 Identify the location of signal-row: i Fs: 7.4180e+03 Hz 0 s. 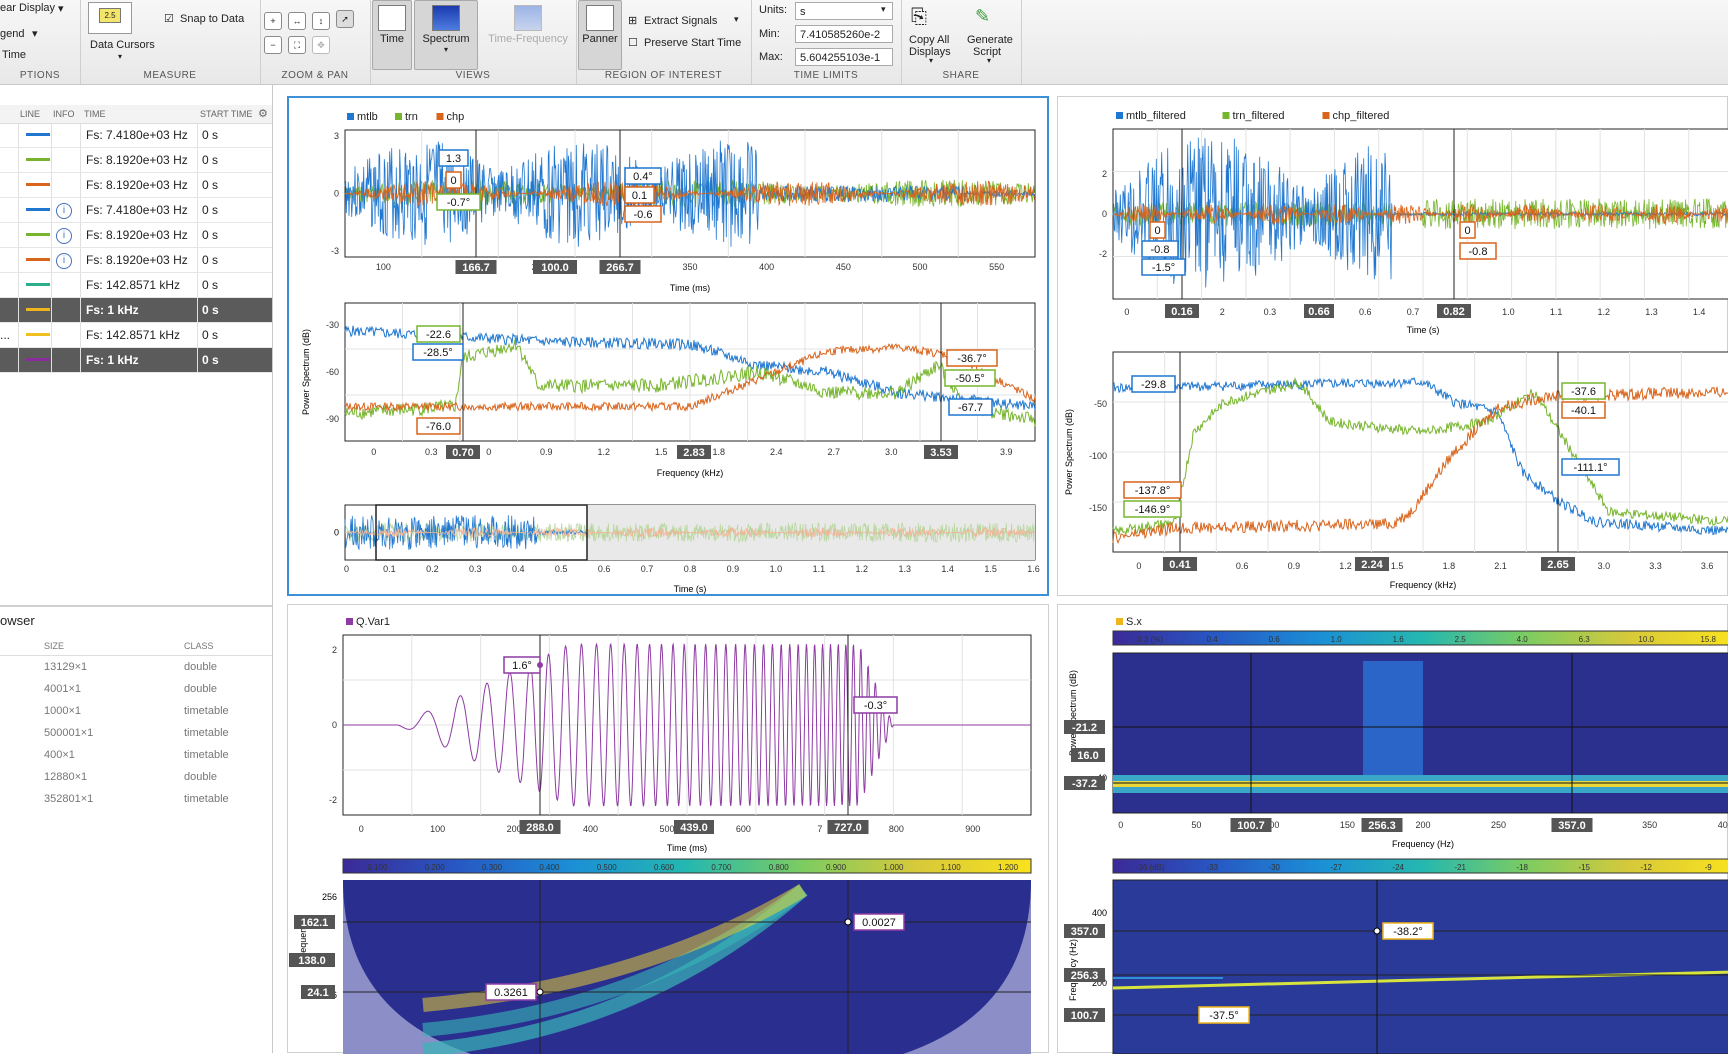
(136, 210).